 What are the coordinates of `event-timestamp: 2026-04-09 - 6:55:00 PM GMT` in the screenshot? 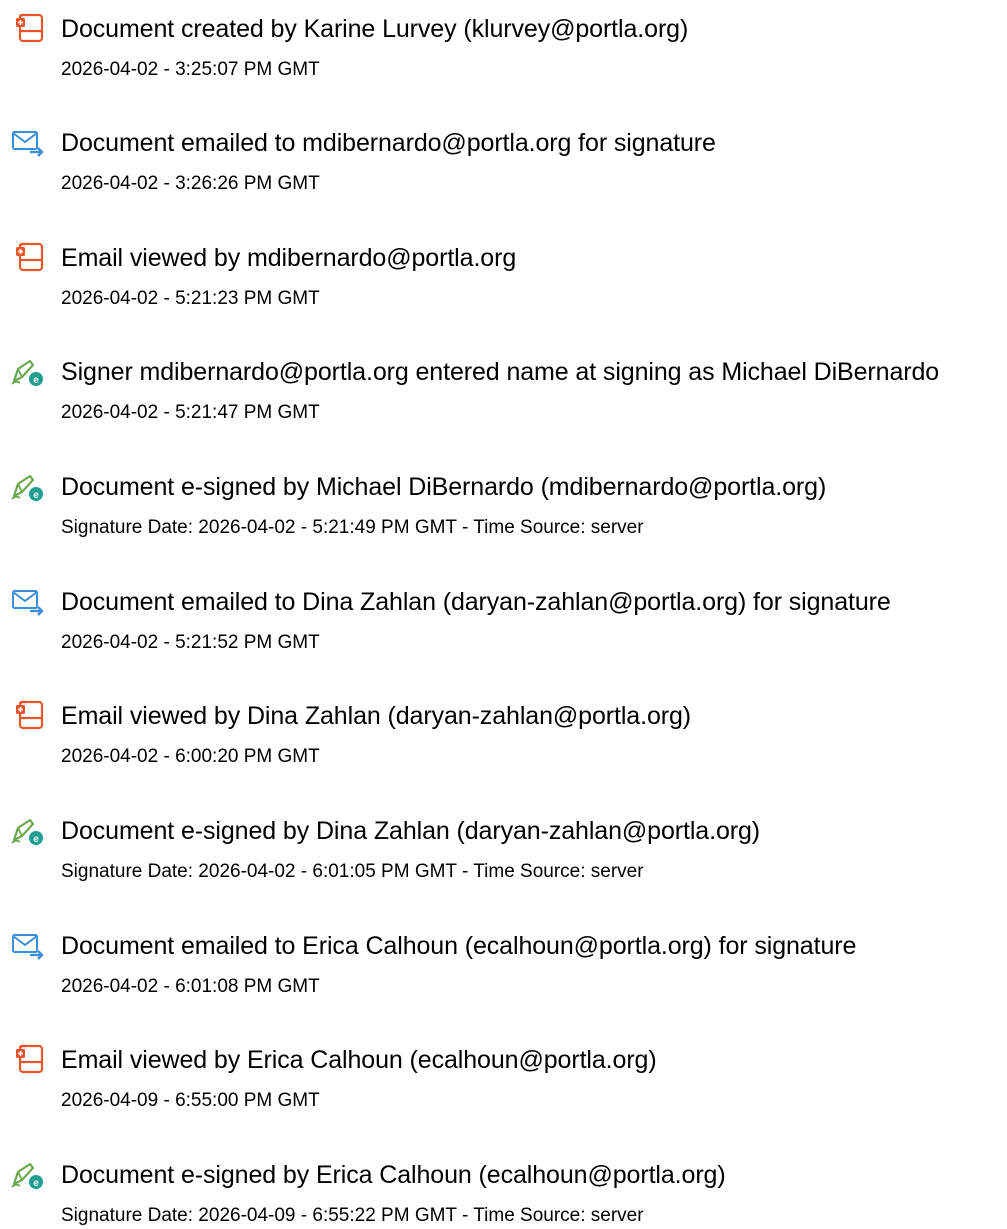 It's located at (190, 1100).